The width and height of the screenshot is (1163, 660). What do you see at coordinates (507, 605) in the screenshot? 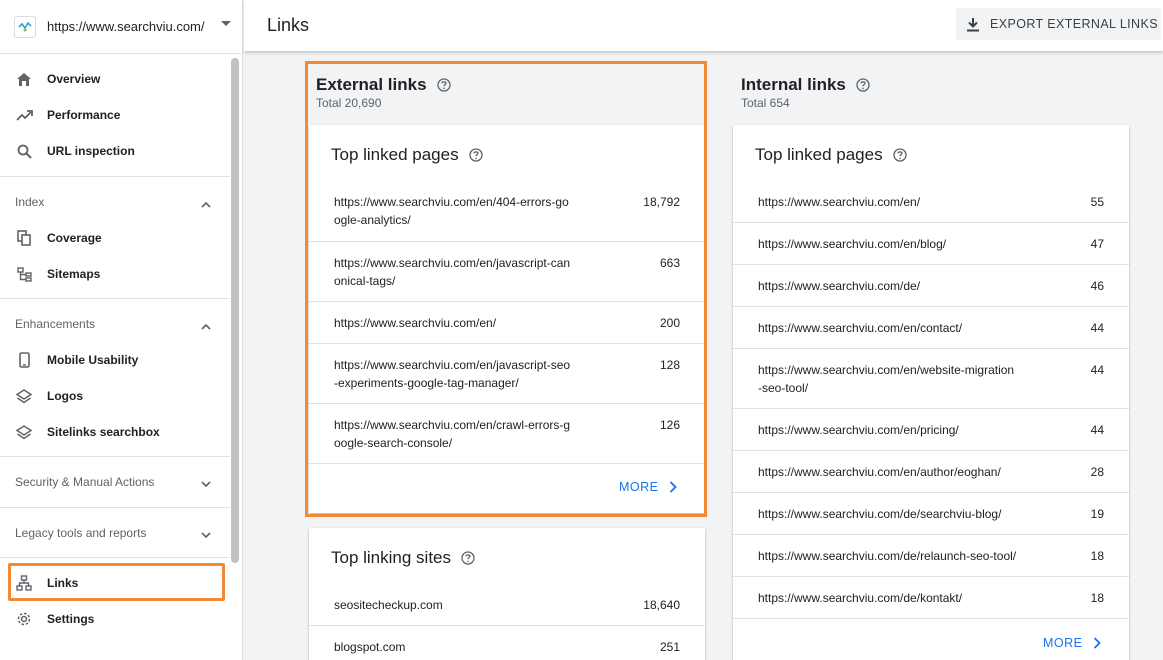
I see `table-row: seositecheckup.com 18,640` at bounding box center [507, 605].